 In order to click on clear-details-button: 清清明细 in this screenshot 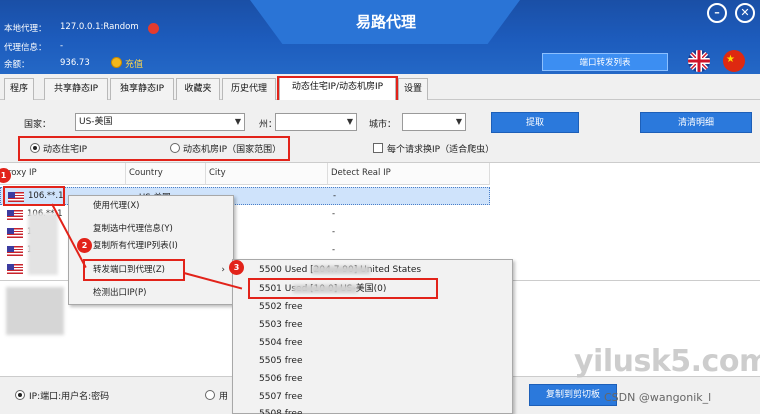, I will do `click(696, 122)`.